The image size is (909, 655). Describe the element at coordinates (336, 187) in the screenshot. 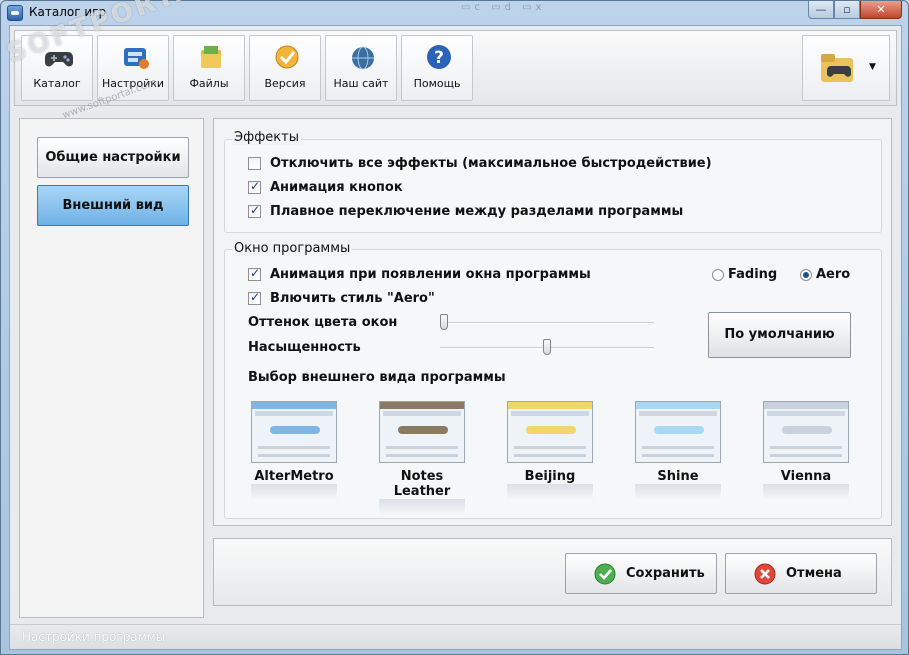

I see `checkbox-label: Анимация кнопок` at that location.